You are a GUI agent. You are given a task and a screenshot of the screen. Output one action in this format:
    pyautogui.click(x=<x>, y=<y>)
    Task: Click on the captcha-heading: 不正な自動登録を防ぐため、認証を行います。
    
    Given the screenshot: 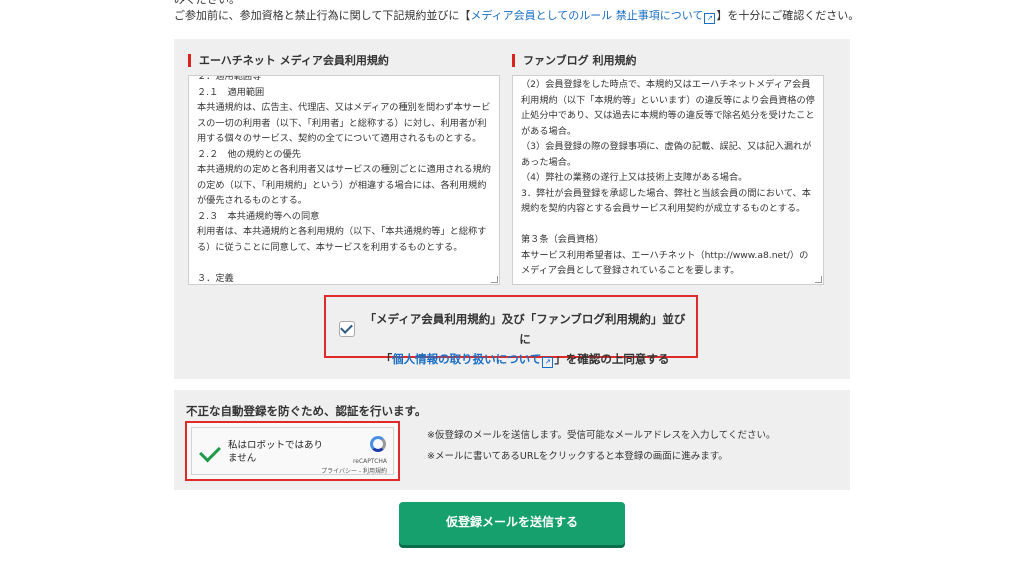 What is the action you would take?
    pyautogui.click(x=306, y=411)
    